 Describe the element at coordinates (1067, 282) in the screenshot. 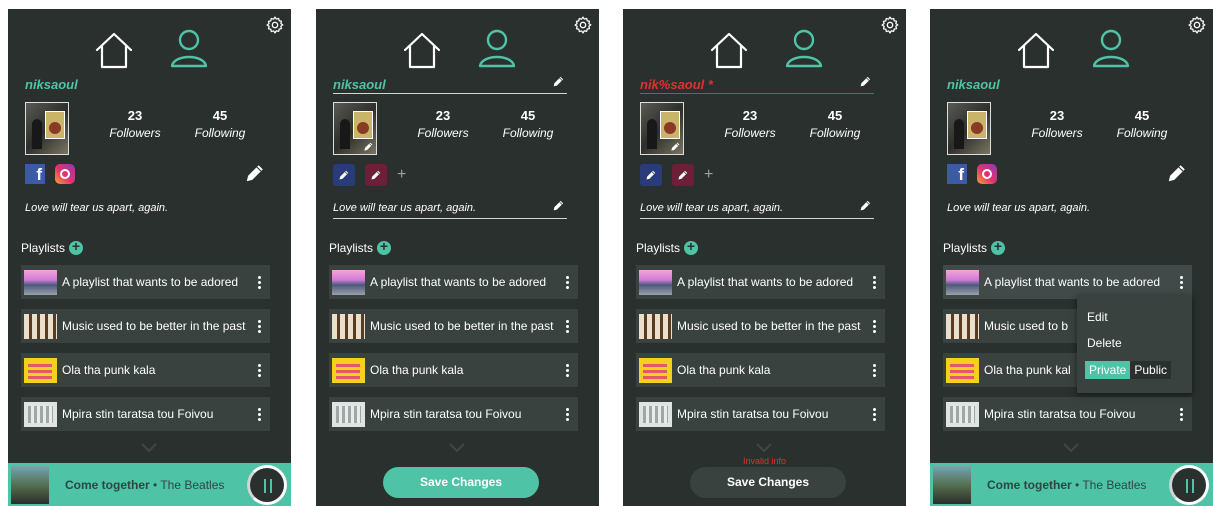

I see `playlist-row-selected: A playlist that wants to be adored` at that location.